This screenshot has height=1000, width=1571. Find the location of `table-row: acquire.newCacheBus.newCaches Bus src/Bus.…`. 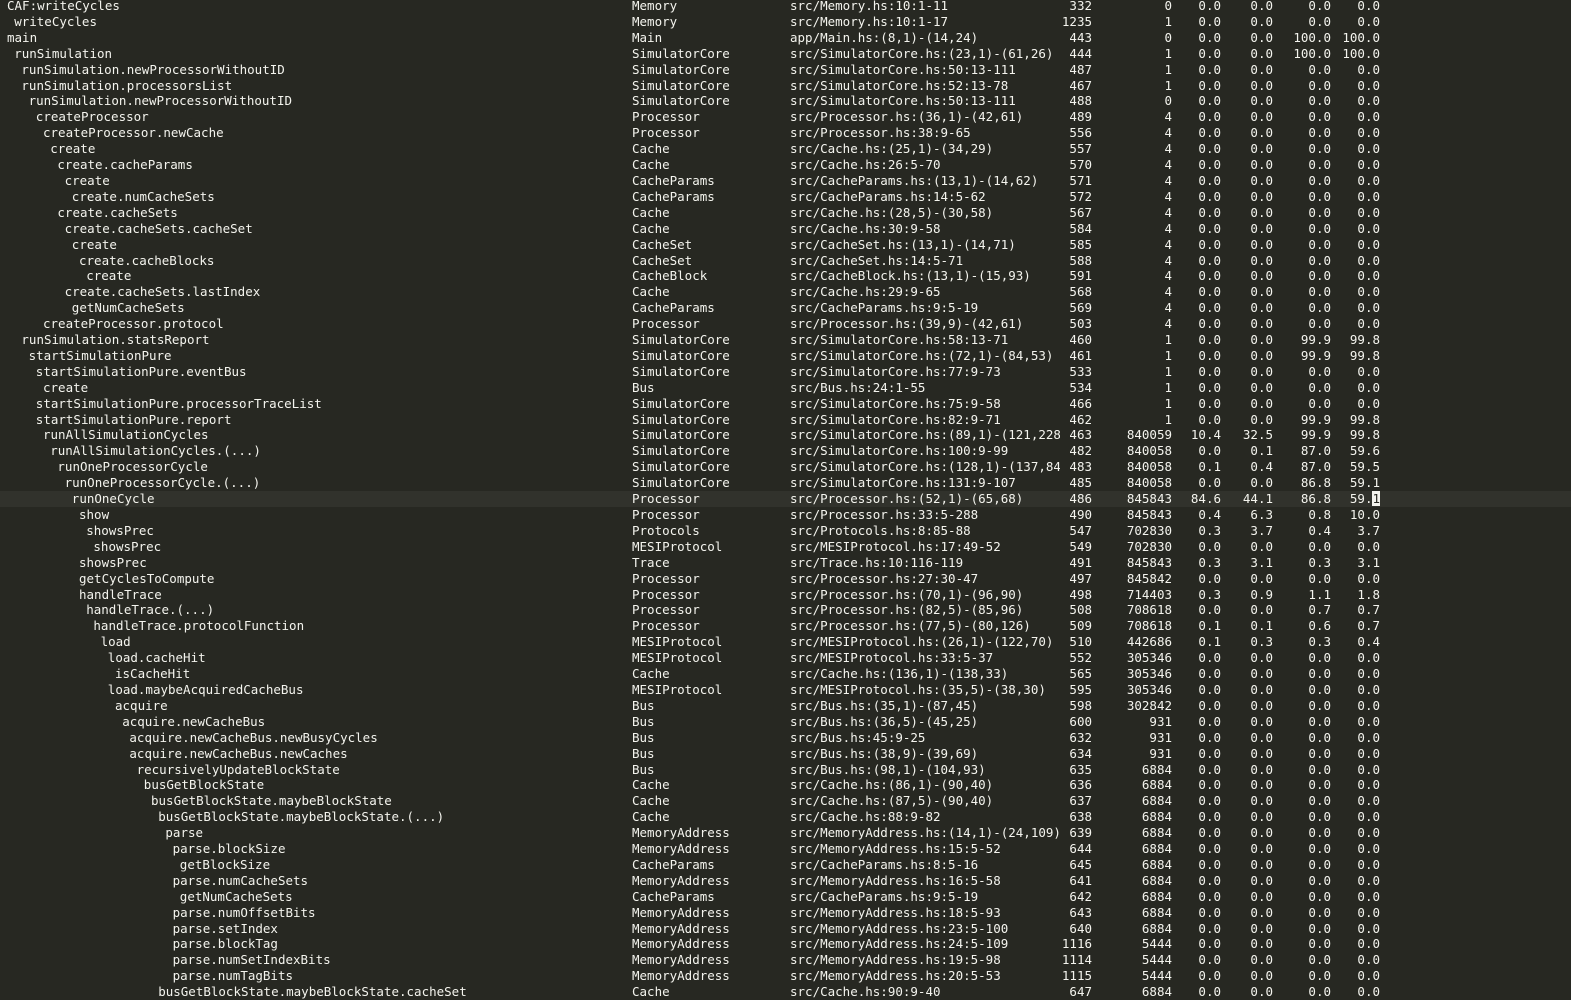

table-row: acquire.newCacheBus.newCaches Bus src/Bus.… is located at coordinates (785, 754).